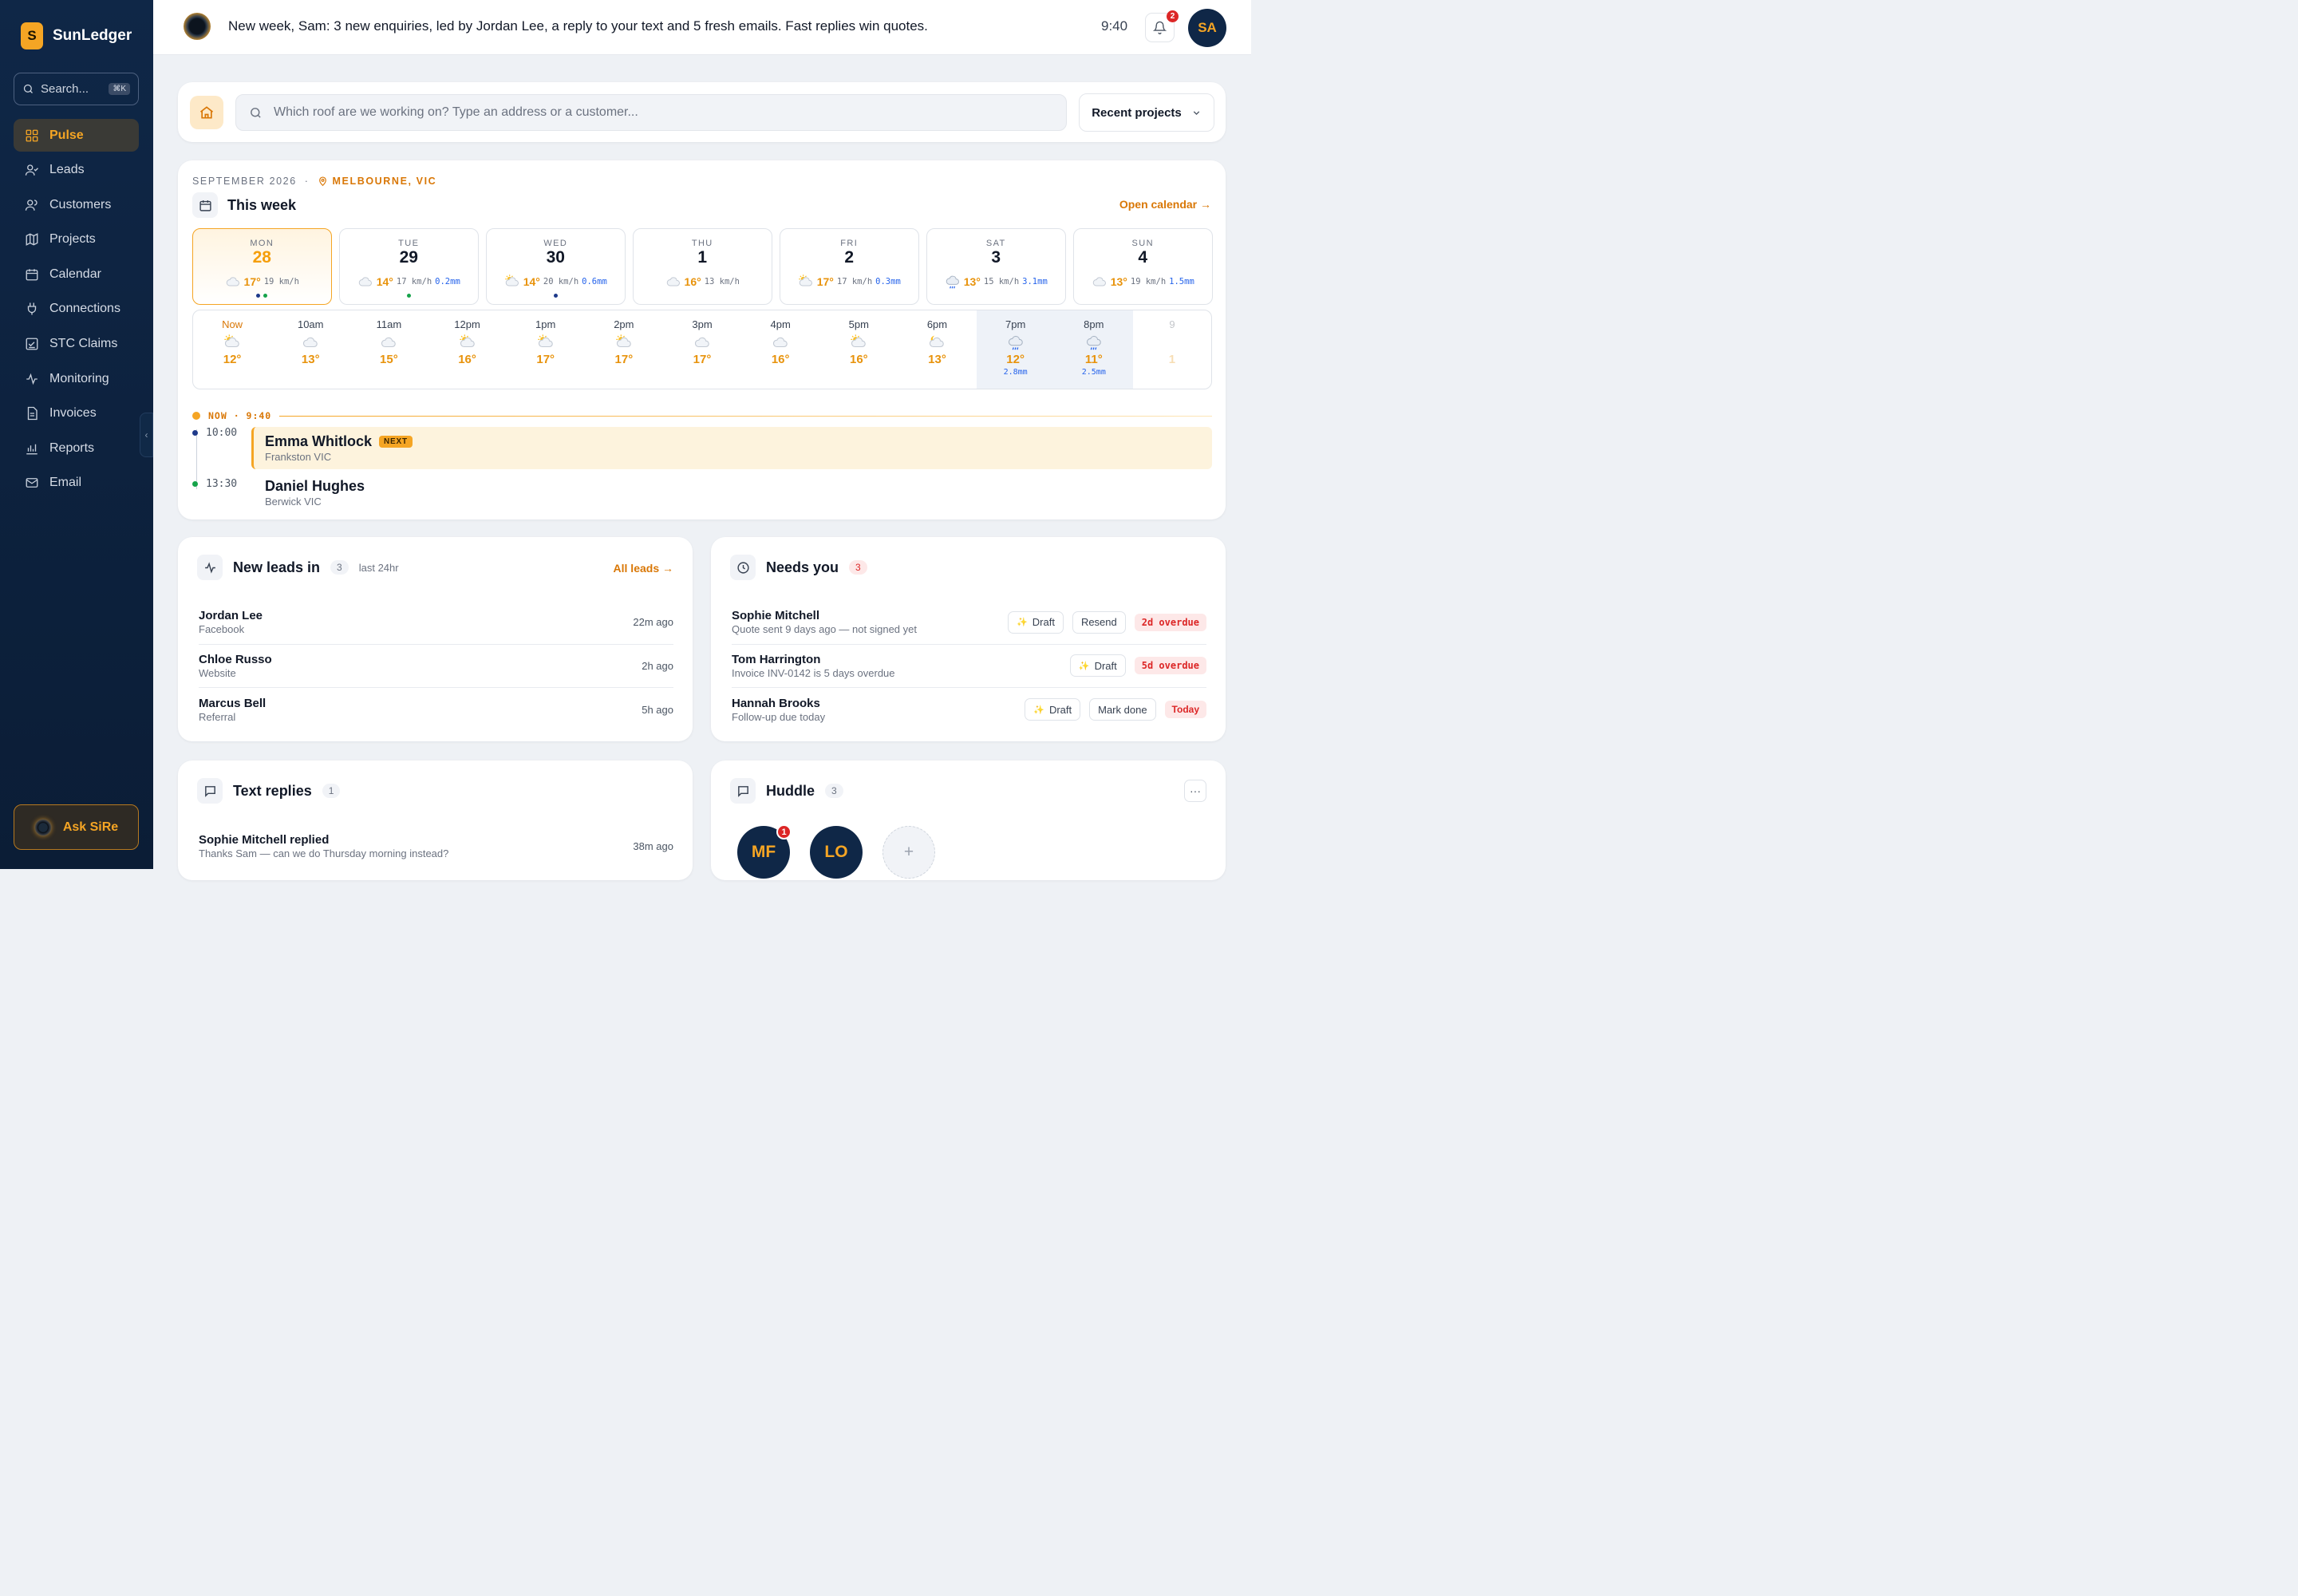 This screenshot has width=2298, height=1596. Describe the element at coordinates (722, 281) in the screenshot. I see `day-wind: 13 km/h` at that location.